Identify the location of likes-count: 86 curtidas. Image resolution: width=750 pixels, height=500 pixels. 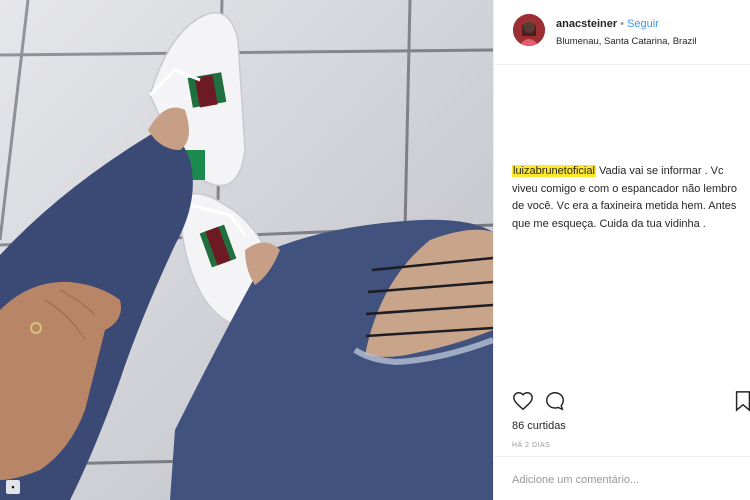
(539, 426).